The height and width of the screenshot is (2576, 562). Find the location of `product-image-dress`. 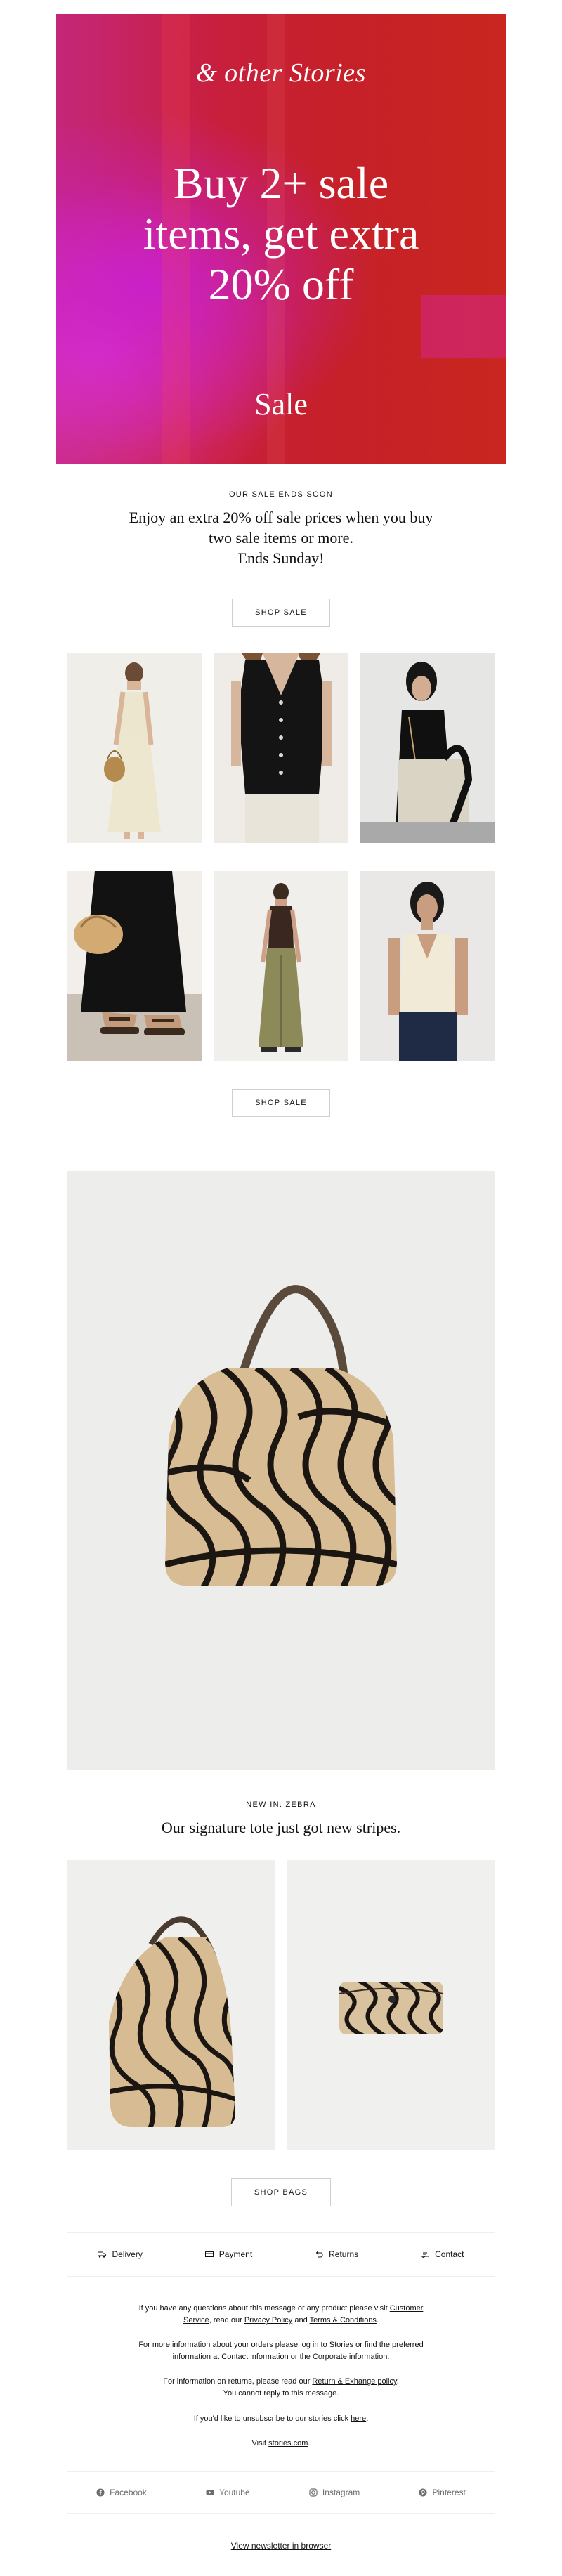

product-image-dress is located at coordinates (134, 748).